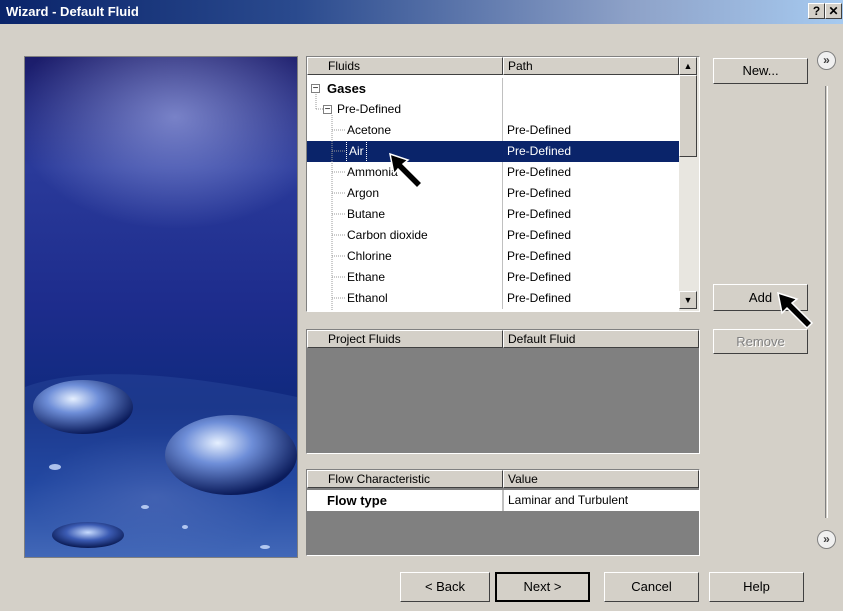 Image resolution: width=843 pixels, height=611 pixels. Describe the element at coordinates (366, 214) in the screenshot. I see `fluid-name: Butane` at that location.